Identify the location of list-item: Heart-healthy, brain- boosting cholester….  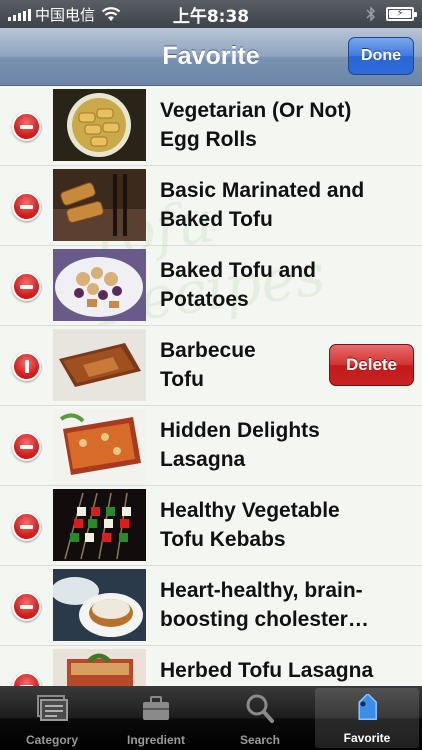
(211, 606).